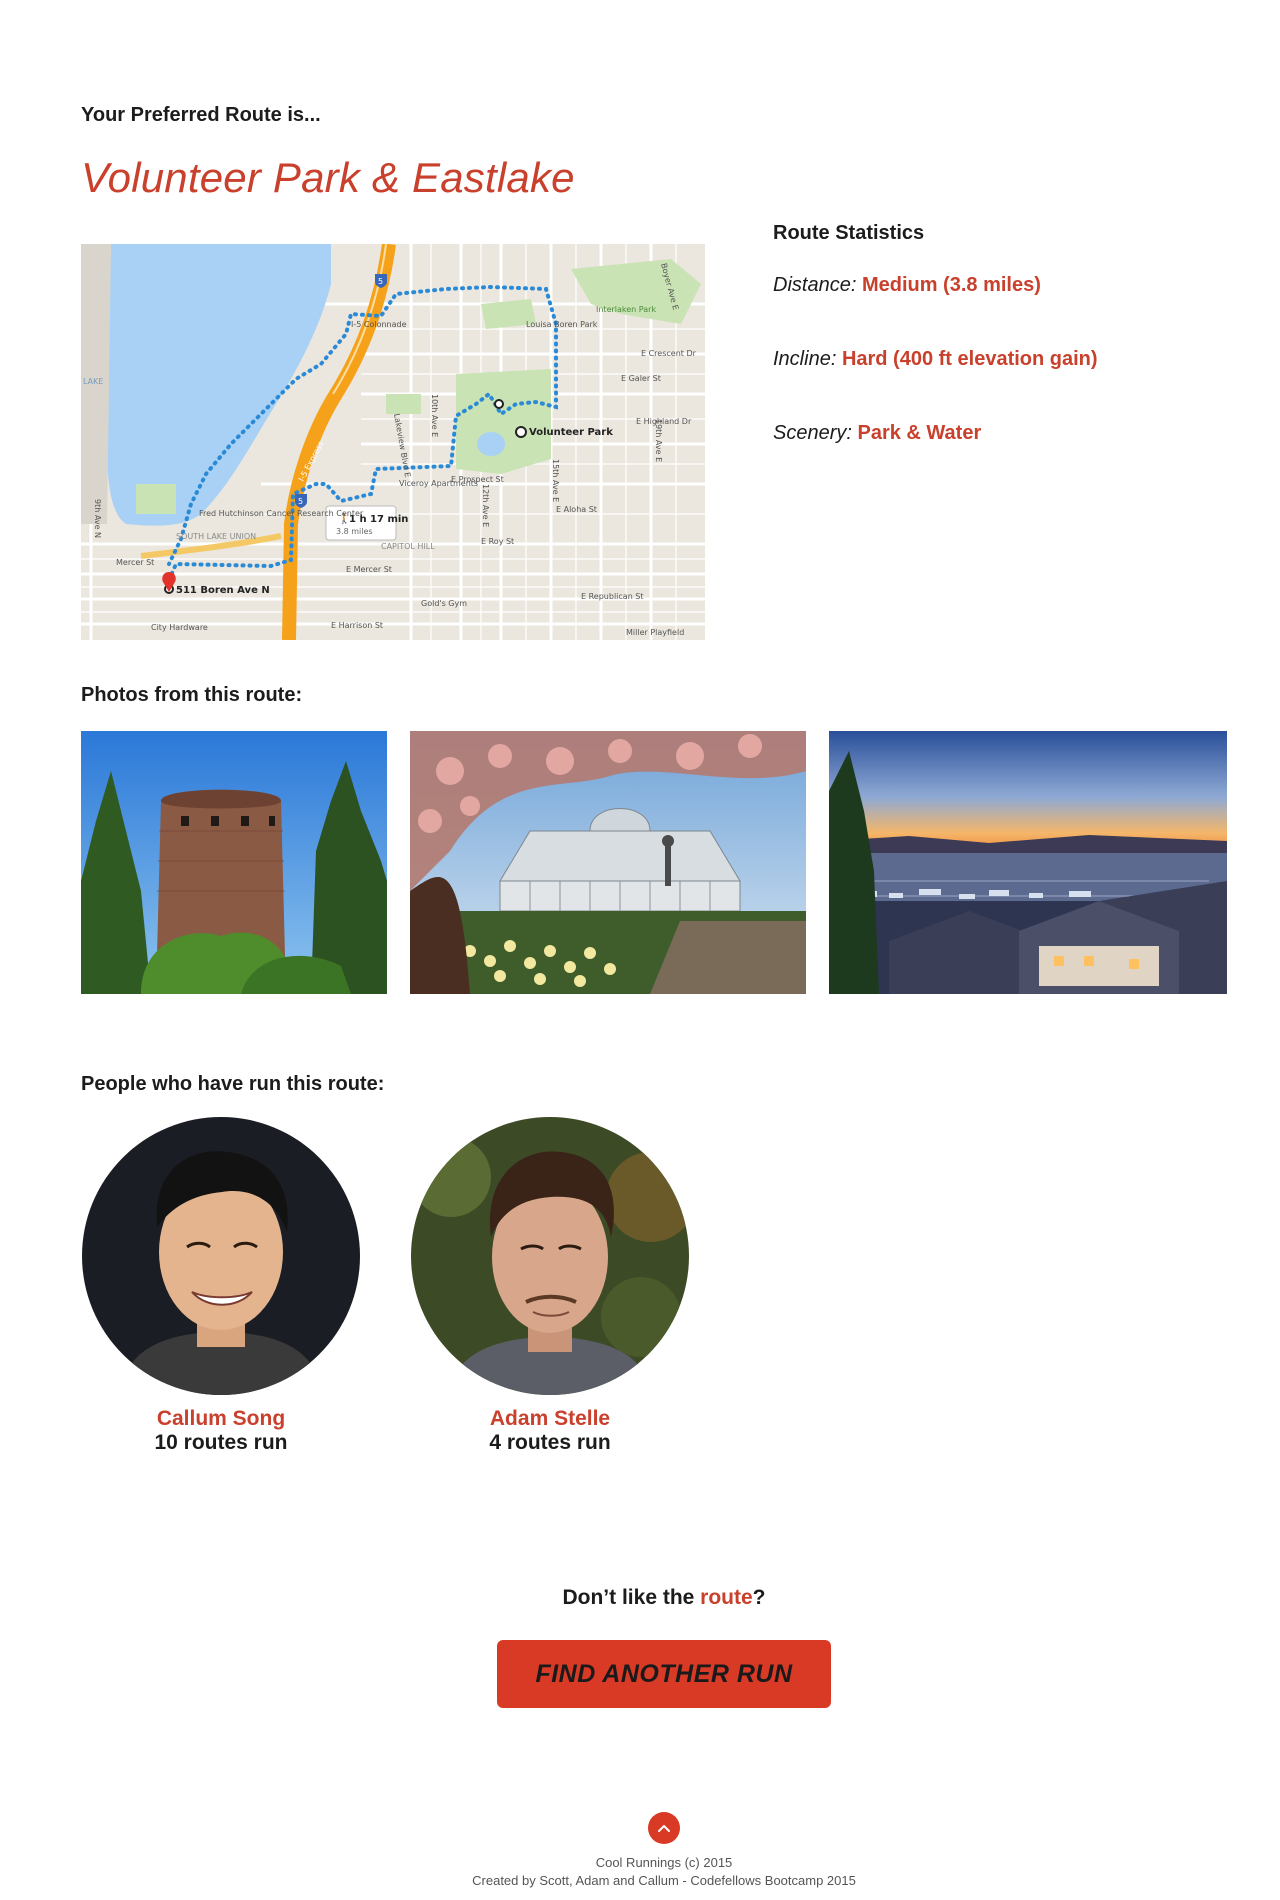 The image size is (1280, 1900). I want to click on map-label-ave3: 15th Ave E, so click(555, 480).